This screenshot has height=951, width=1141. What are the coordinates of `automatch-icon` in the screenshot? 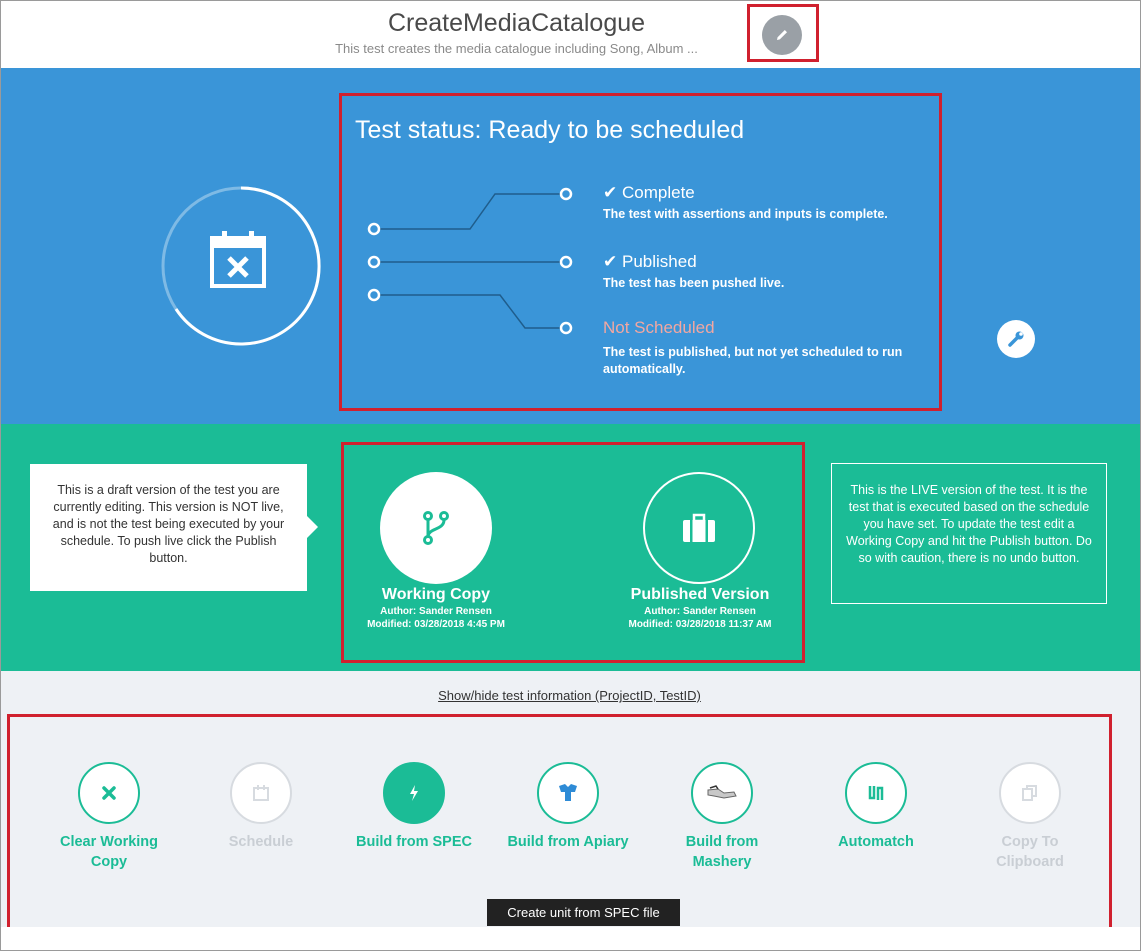 It's located at (876, 793).